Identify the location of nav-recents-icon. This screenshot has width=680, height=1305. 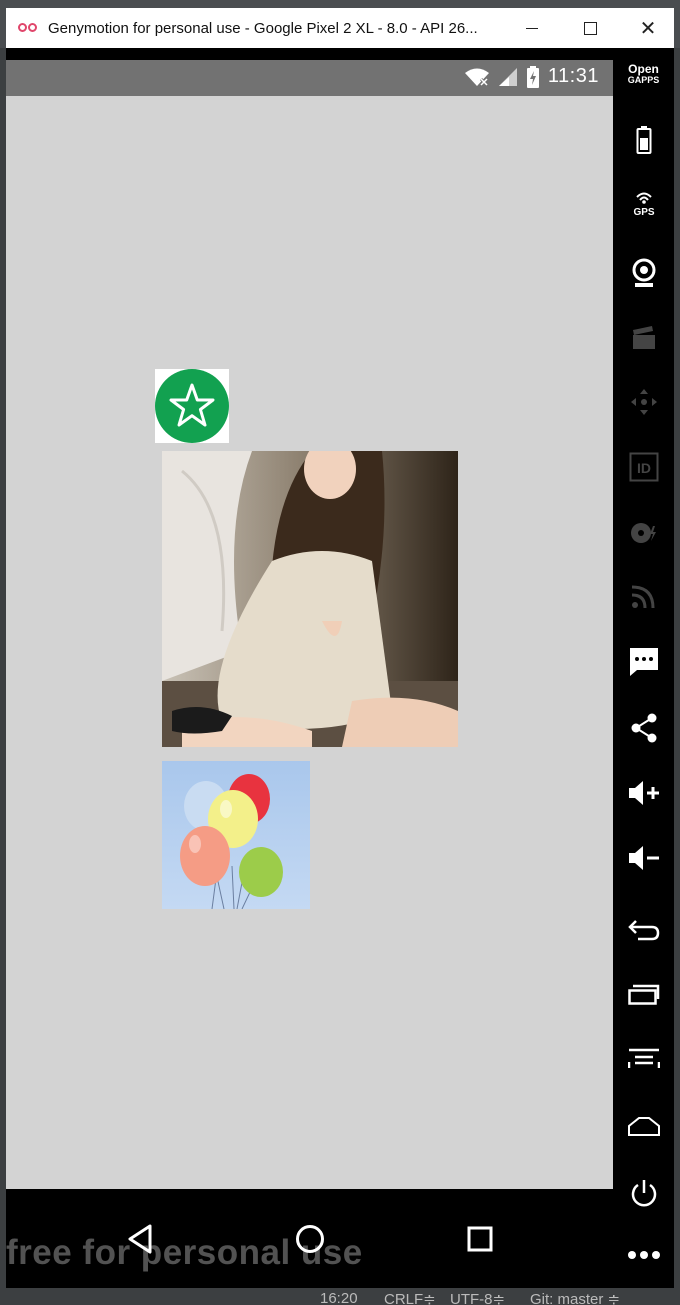
(480, 1239).